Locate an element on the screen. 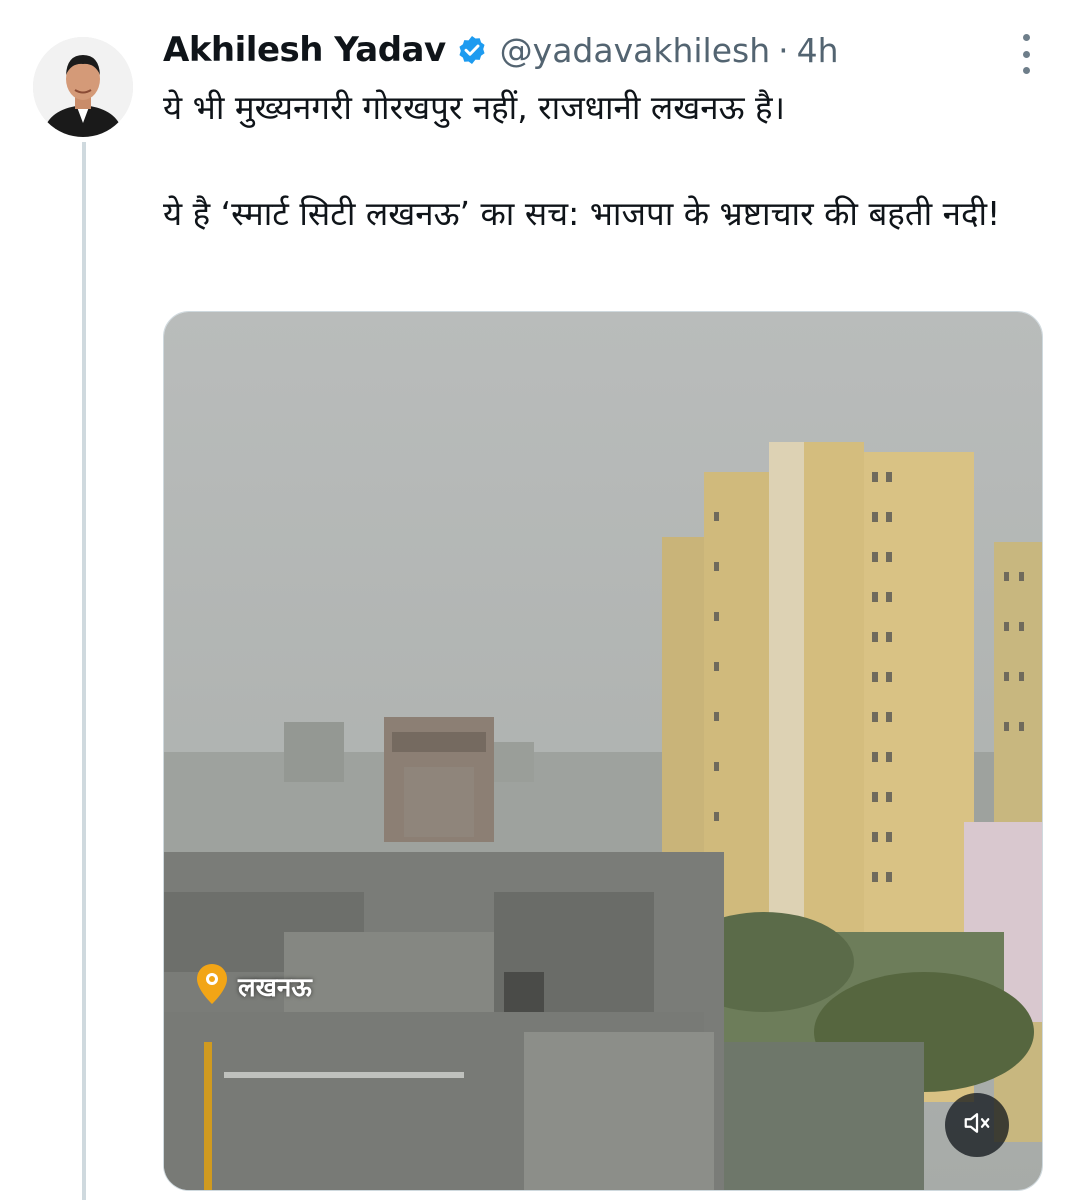 Image resolution: width=1075 pixels, height=1200 pixels. avatar is located at coordinates (83, 87).